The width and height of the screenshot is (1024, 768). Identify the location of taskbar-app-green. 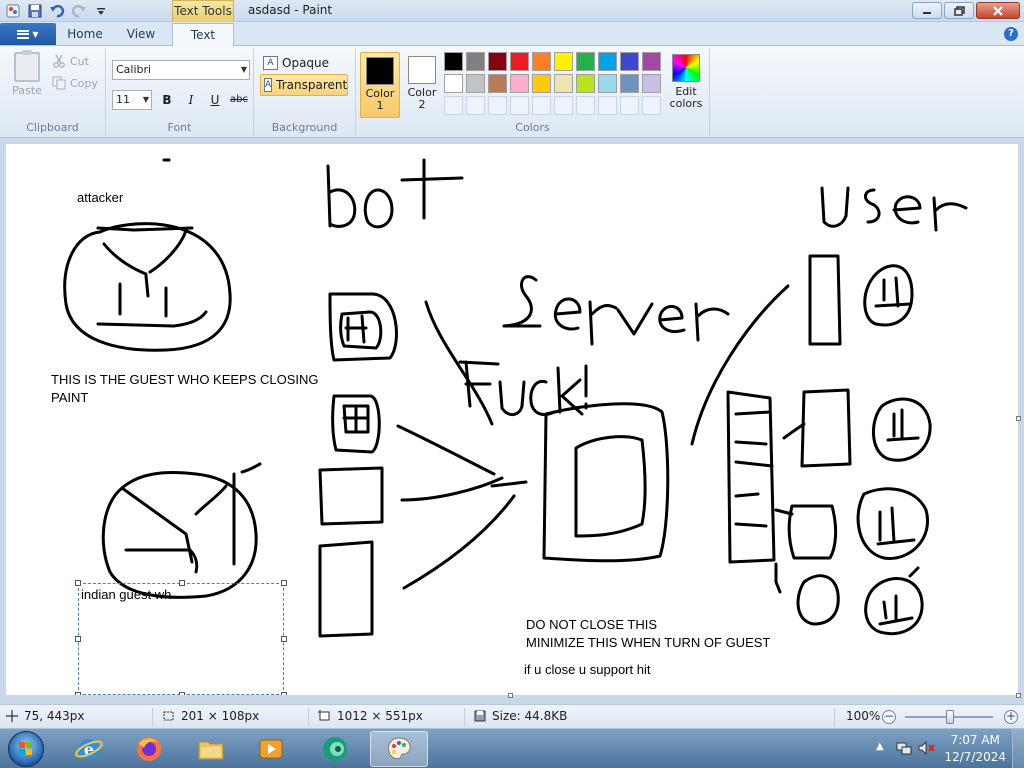
(335, 749).